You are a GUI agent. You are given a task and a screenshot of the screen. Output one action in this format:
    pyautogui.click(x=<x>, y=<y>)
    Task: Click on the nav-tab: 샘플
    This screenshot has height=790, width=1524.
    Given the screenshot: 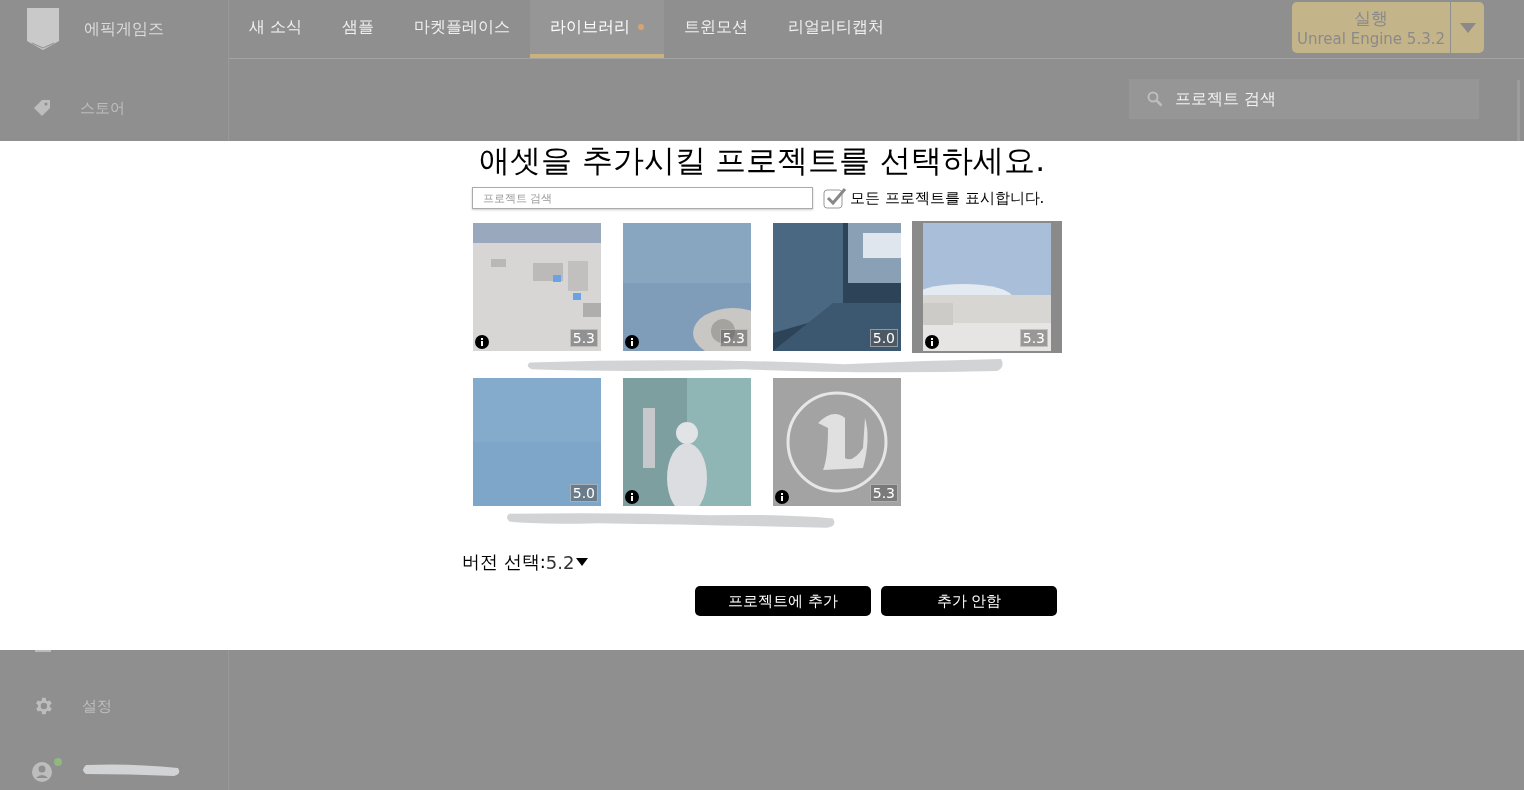 What is the action you would take?
    pyautogui.click(x=358, y=29)
    